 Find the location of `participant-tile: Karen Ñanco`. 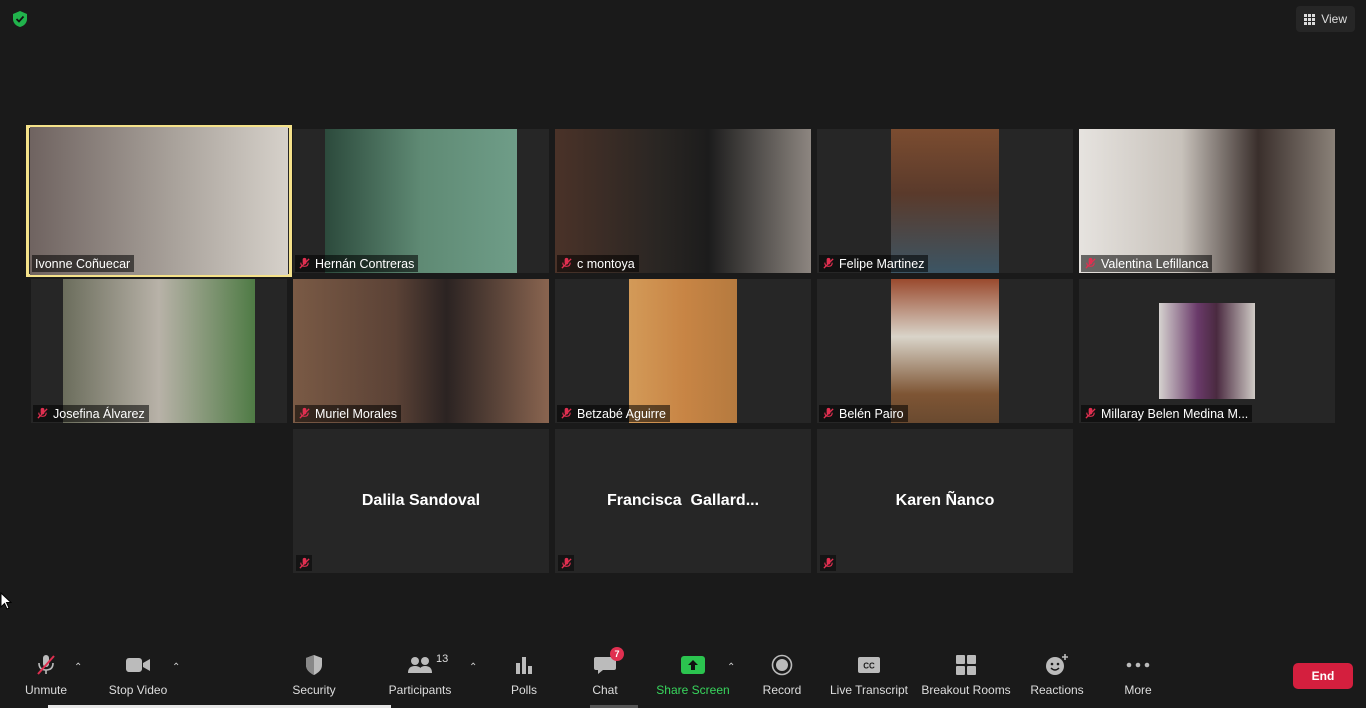

participant-tile: Karen Ñanco is located at coordinates (945, 501).